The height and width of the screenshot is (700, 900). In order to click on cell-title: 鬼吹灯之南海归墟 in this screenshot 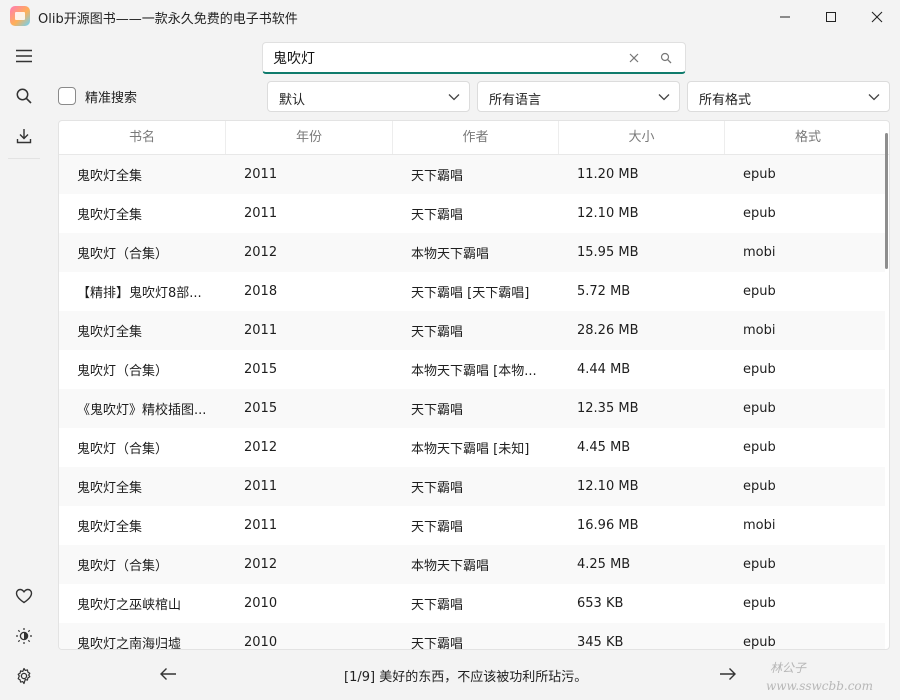, I will do `click(129, 643)`.